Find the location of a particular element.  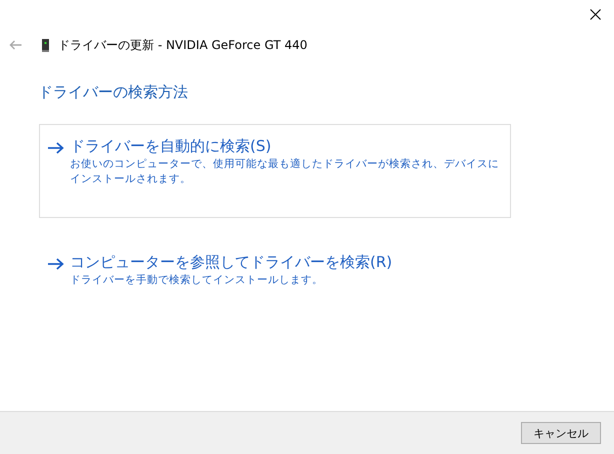

page-heading: ドライバーの検索方法 is located at coordinates (113, 92).